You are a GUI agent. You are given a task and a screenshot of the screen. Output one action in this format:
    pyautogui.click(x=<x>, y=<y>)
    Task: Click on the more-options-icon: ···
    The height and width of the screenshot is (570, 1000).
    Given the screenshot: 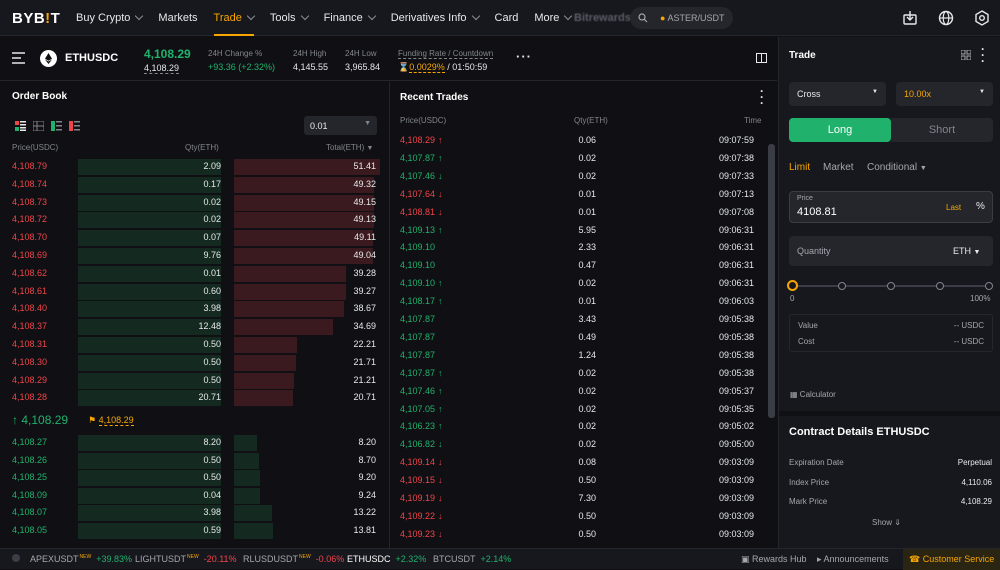 What is the action you would take?
    pyautogui.click(x=524, y=56)
    